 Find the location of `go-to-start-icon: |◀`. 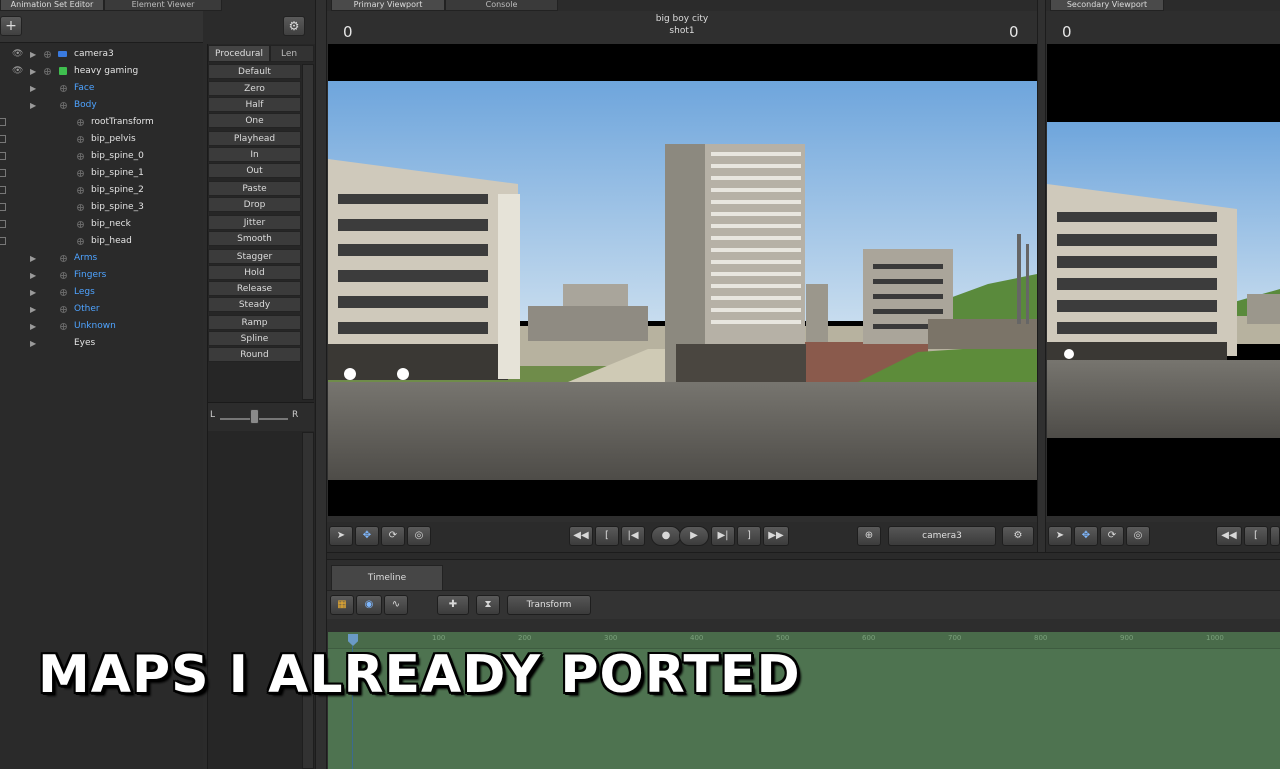

go-to-start-icon: |◀ is located at coordinates (633, 536).